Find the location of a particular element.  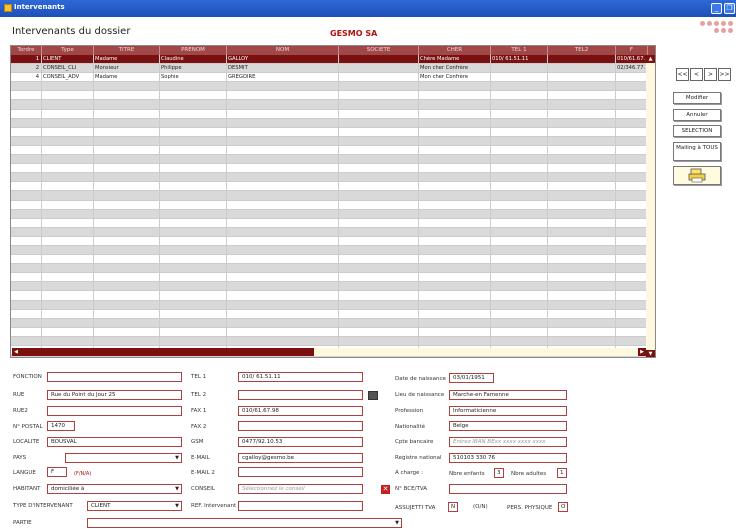

col-header-titre: TITRE is located at coordinates (127, 50).